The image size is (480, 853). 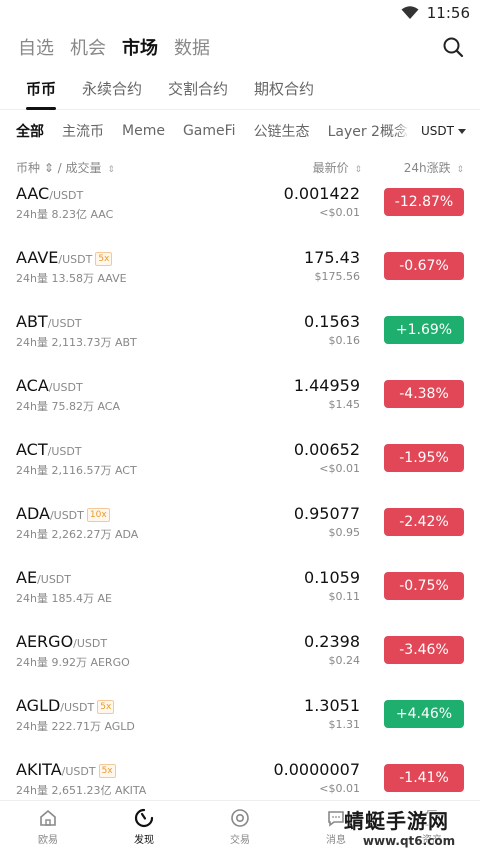 I want to click on tab-spot: 币币, so click(x=41, y=89).